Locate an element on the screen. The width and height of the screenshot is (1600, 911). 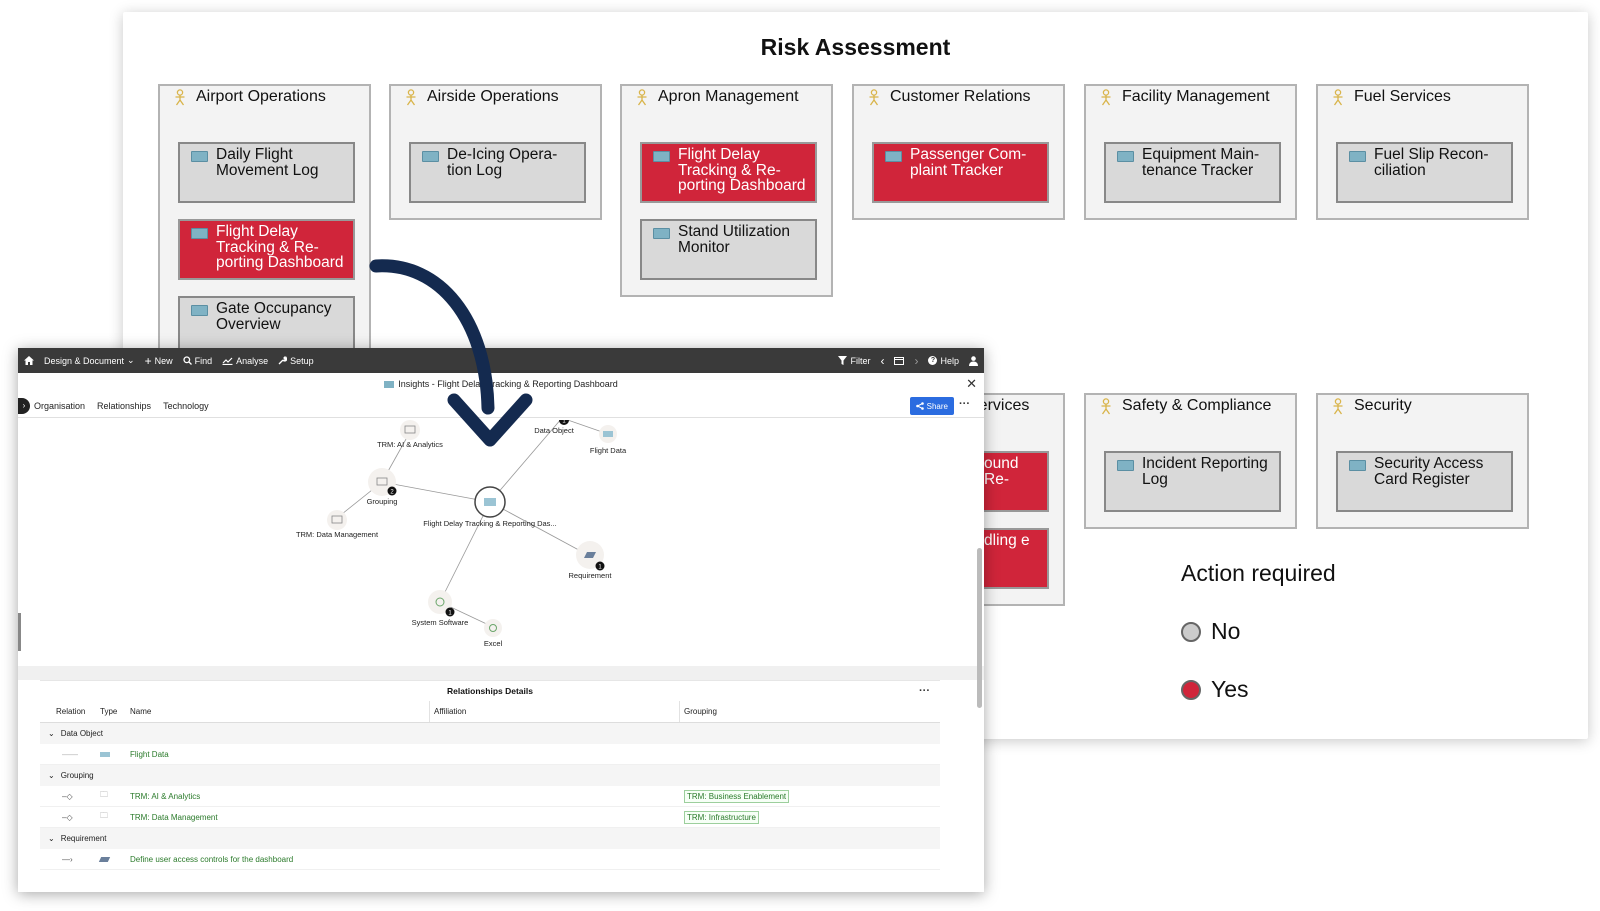
capability-security: Security Security Access Card Register is located at coordinates (1422, 461).